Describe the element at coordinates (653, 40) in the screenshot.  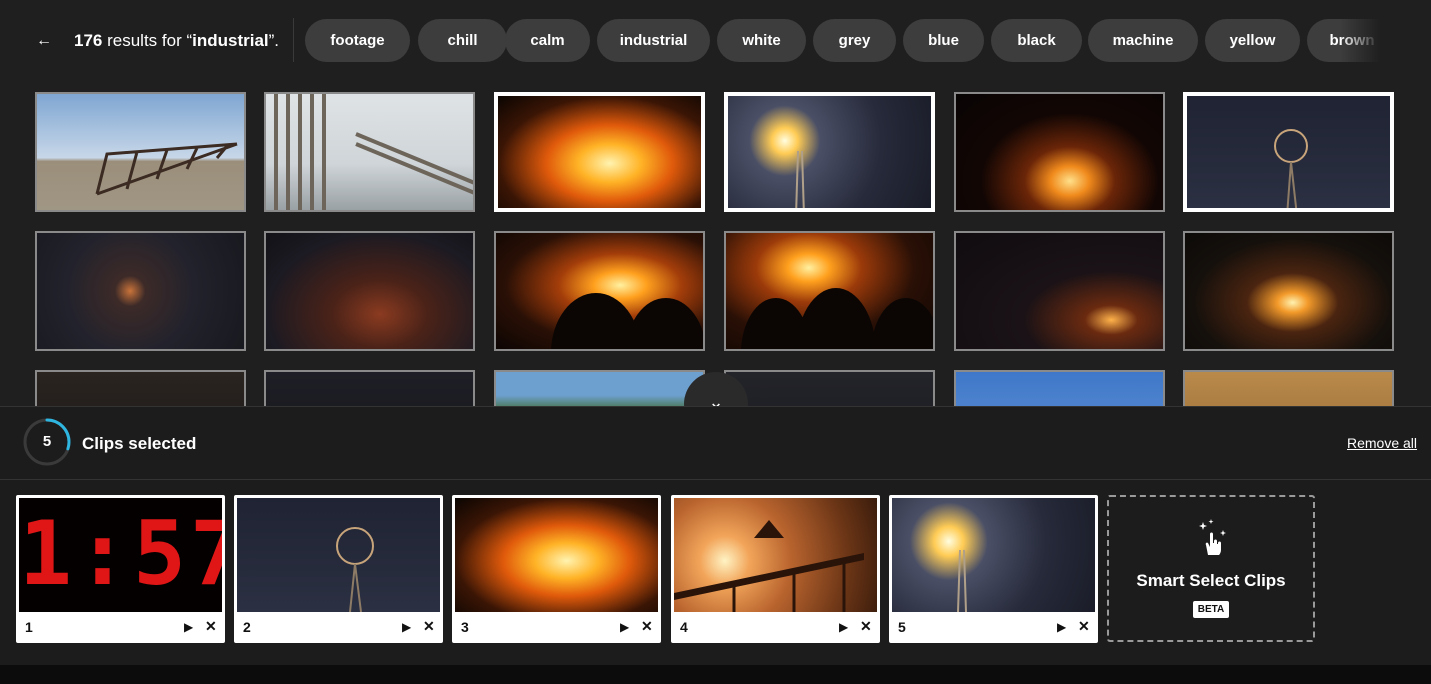
I see `tag-chip: industrial` at that location.